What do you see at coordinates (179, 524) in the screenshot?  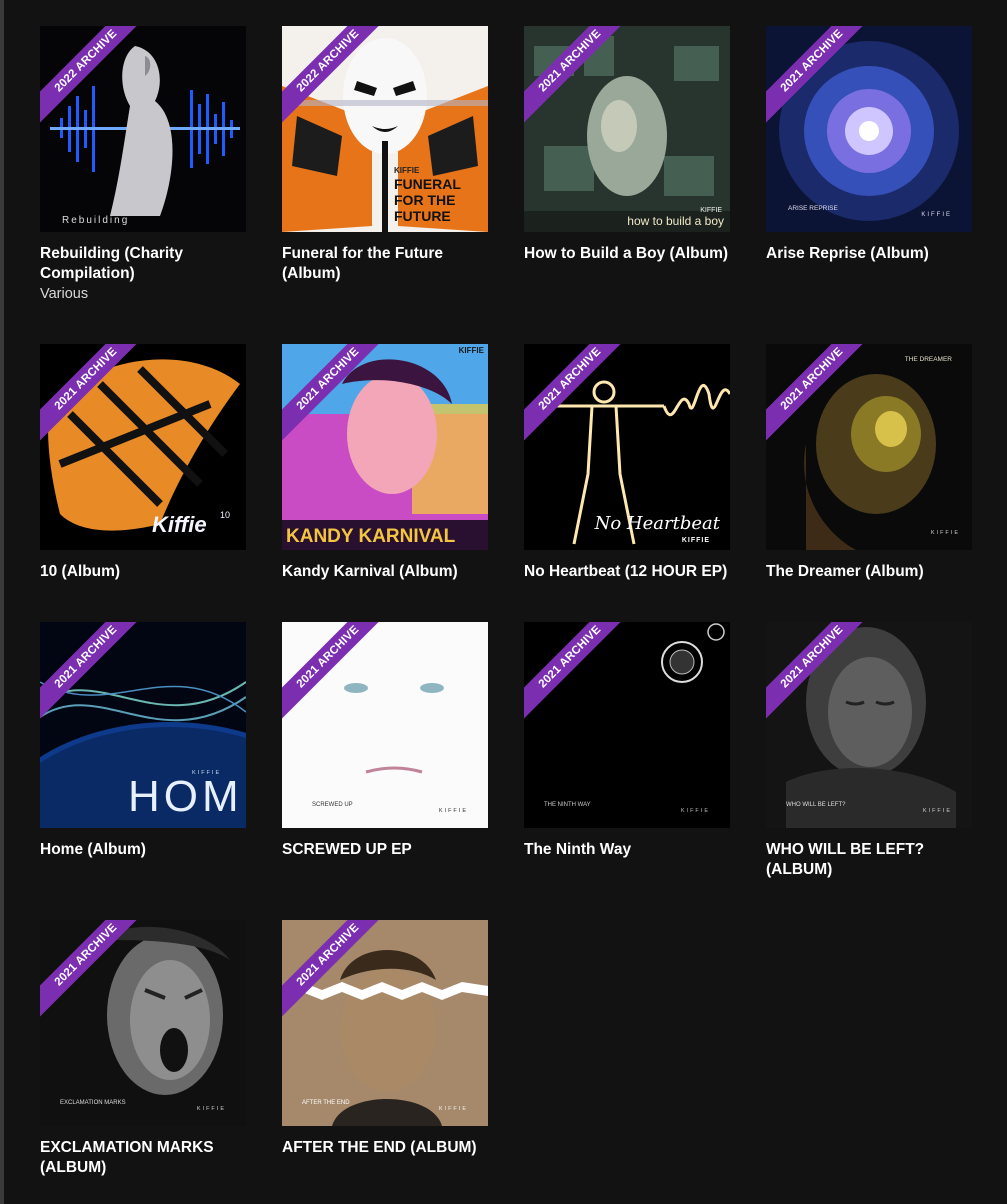 I see `cover-text: Kiffie` at bounding box center [179, 524].